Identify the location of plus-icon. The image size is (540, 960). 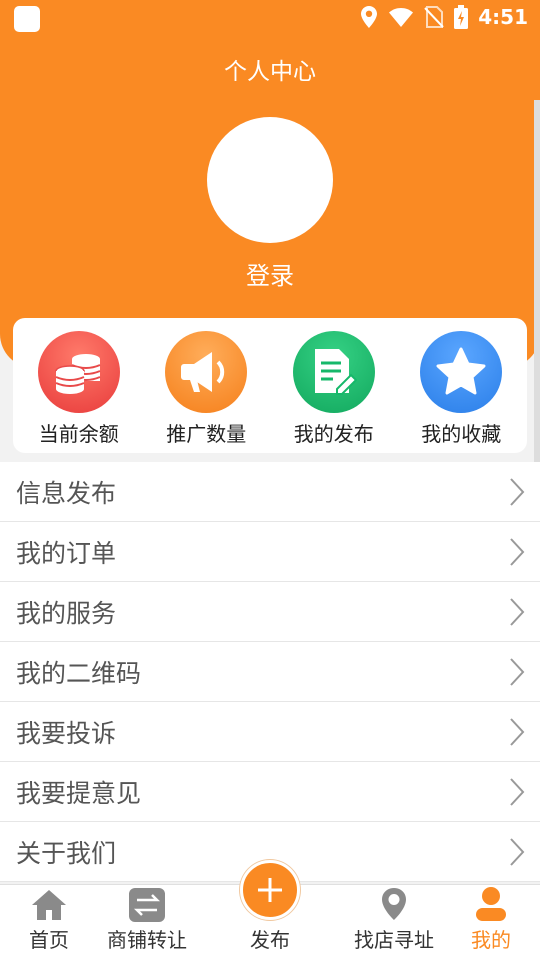
(270, 890).